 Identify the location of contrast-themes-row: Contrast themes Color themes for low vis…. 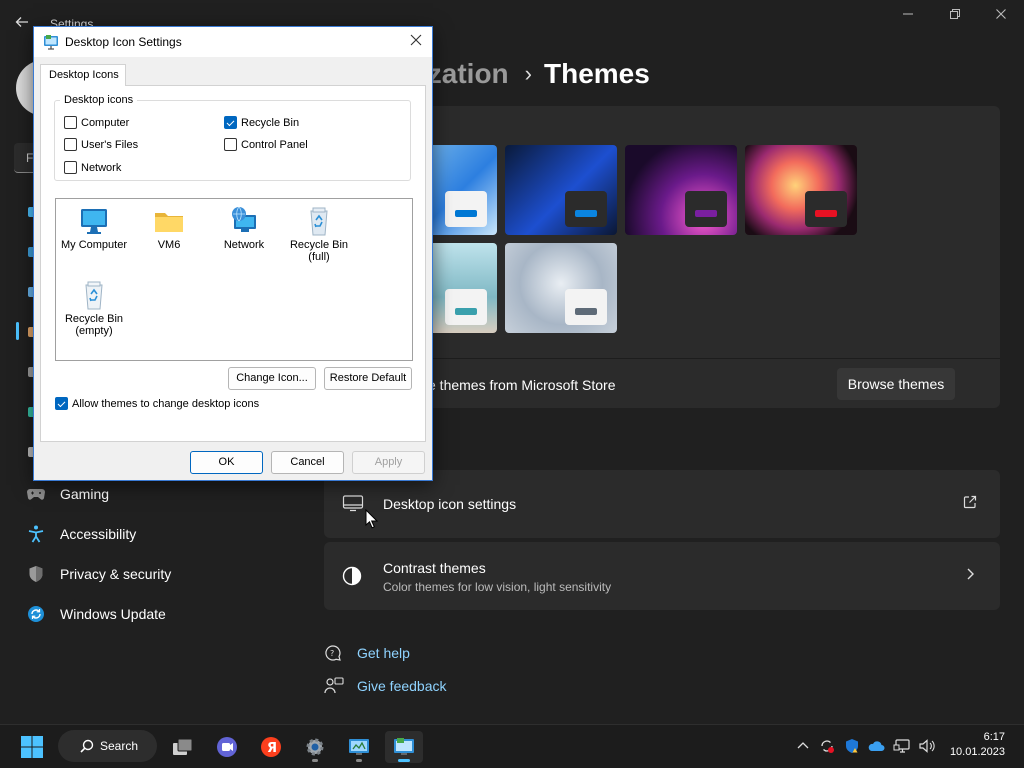
(662, 576).